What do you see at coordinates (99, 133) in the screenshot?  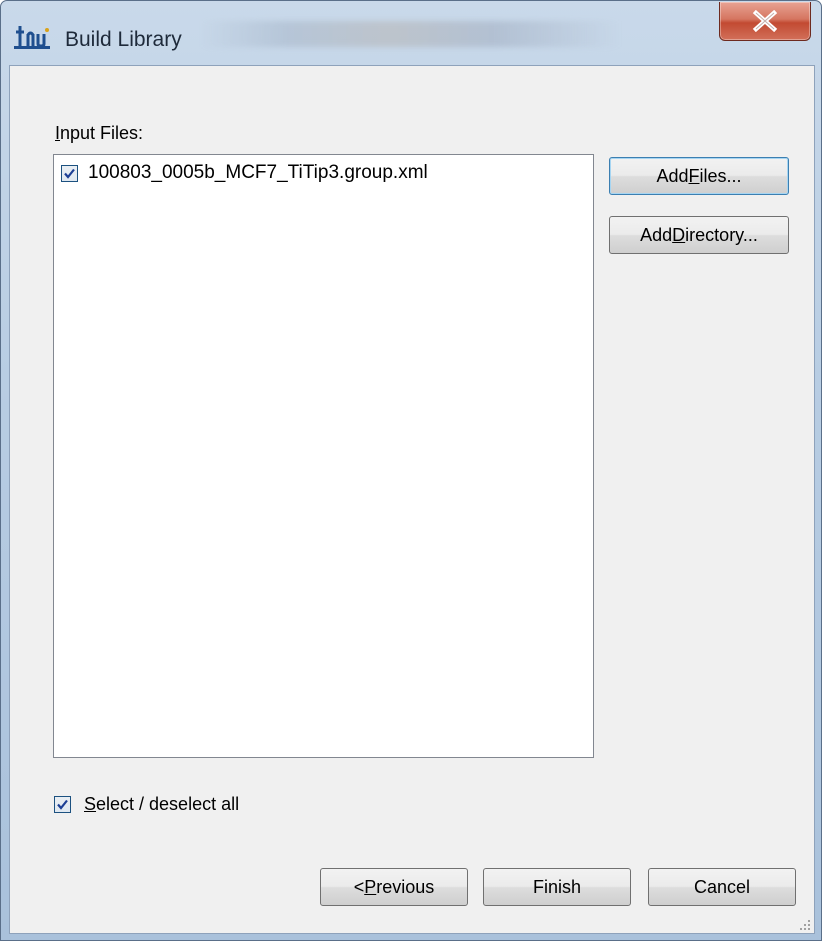 I see `input-files-label: Input Files:` at bounding box center [99, 133].